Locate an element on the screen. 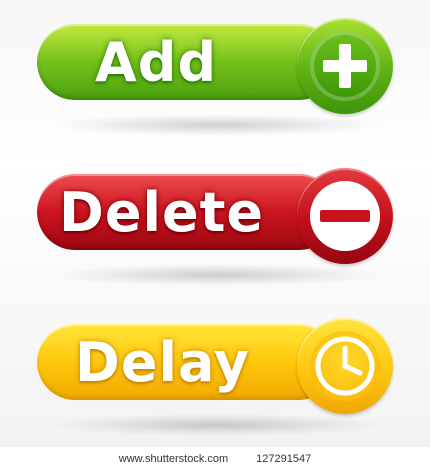 The height and width of the screenshot is (470, 430). plus-icon is located at coordinates (345, 66).